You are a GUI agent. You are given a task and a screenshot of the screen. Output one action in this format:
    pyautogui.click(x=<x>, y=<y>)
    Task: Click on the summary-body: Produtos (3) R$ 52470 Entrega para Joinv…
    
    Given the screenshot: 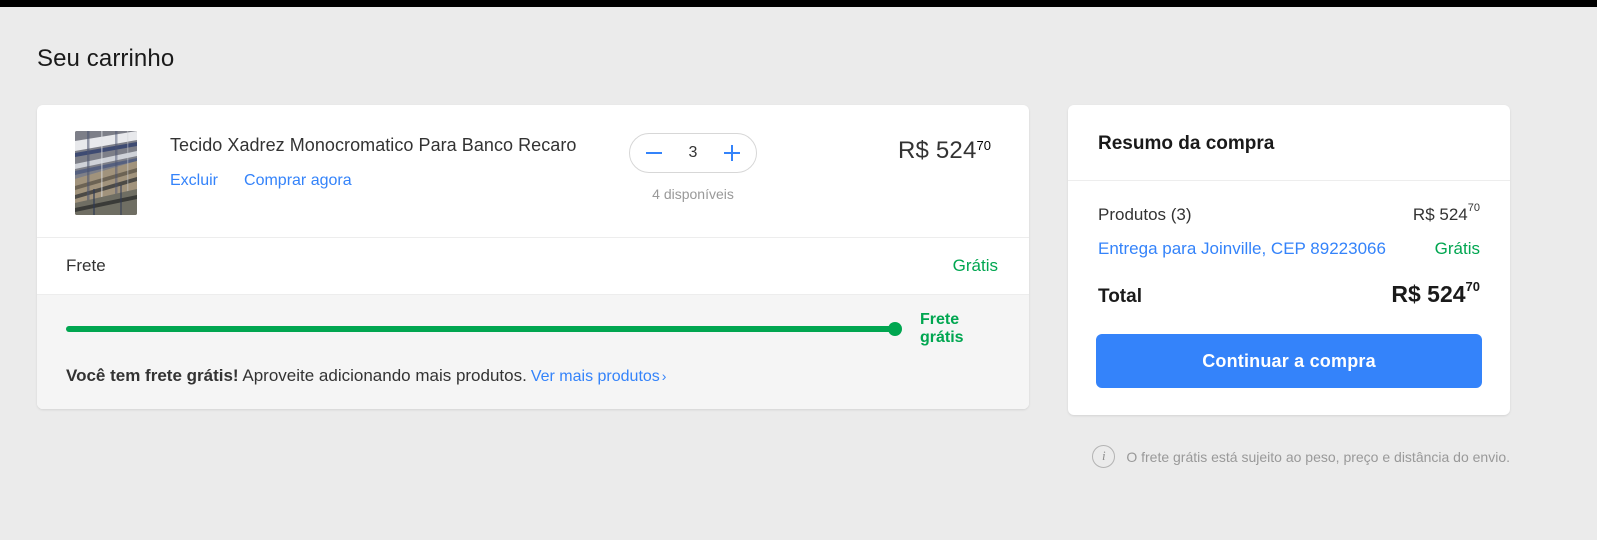 What is the action you would take?
    pyautogui.click(x=1289, y=244)
    